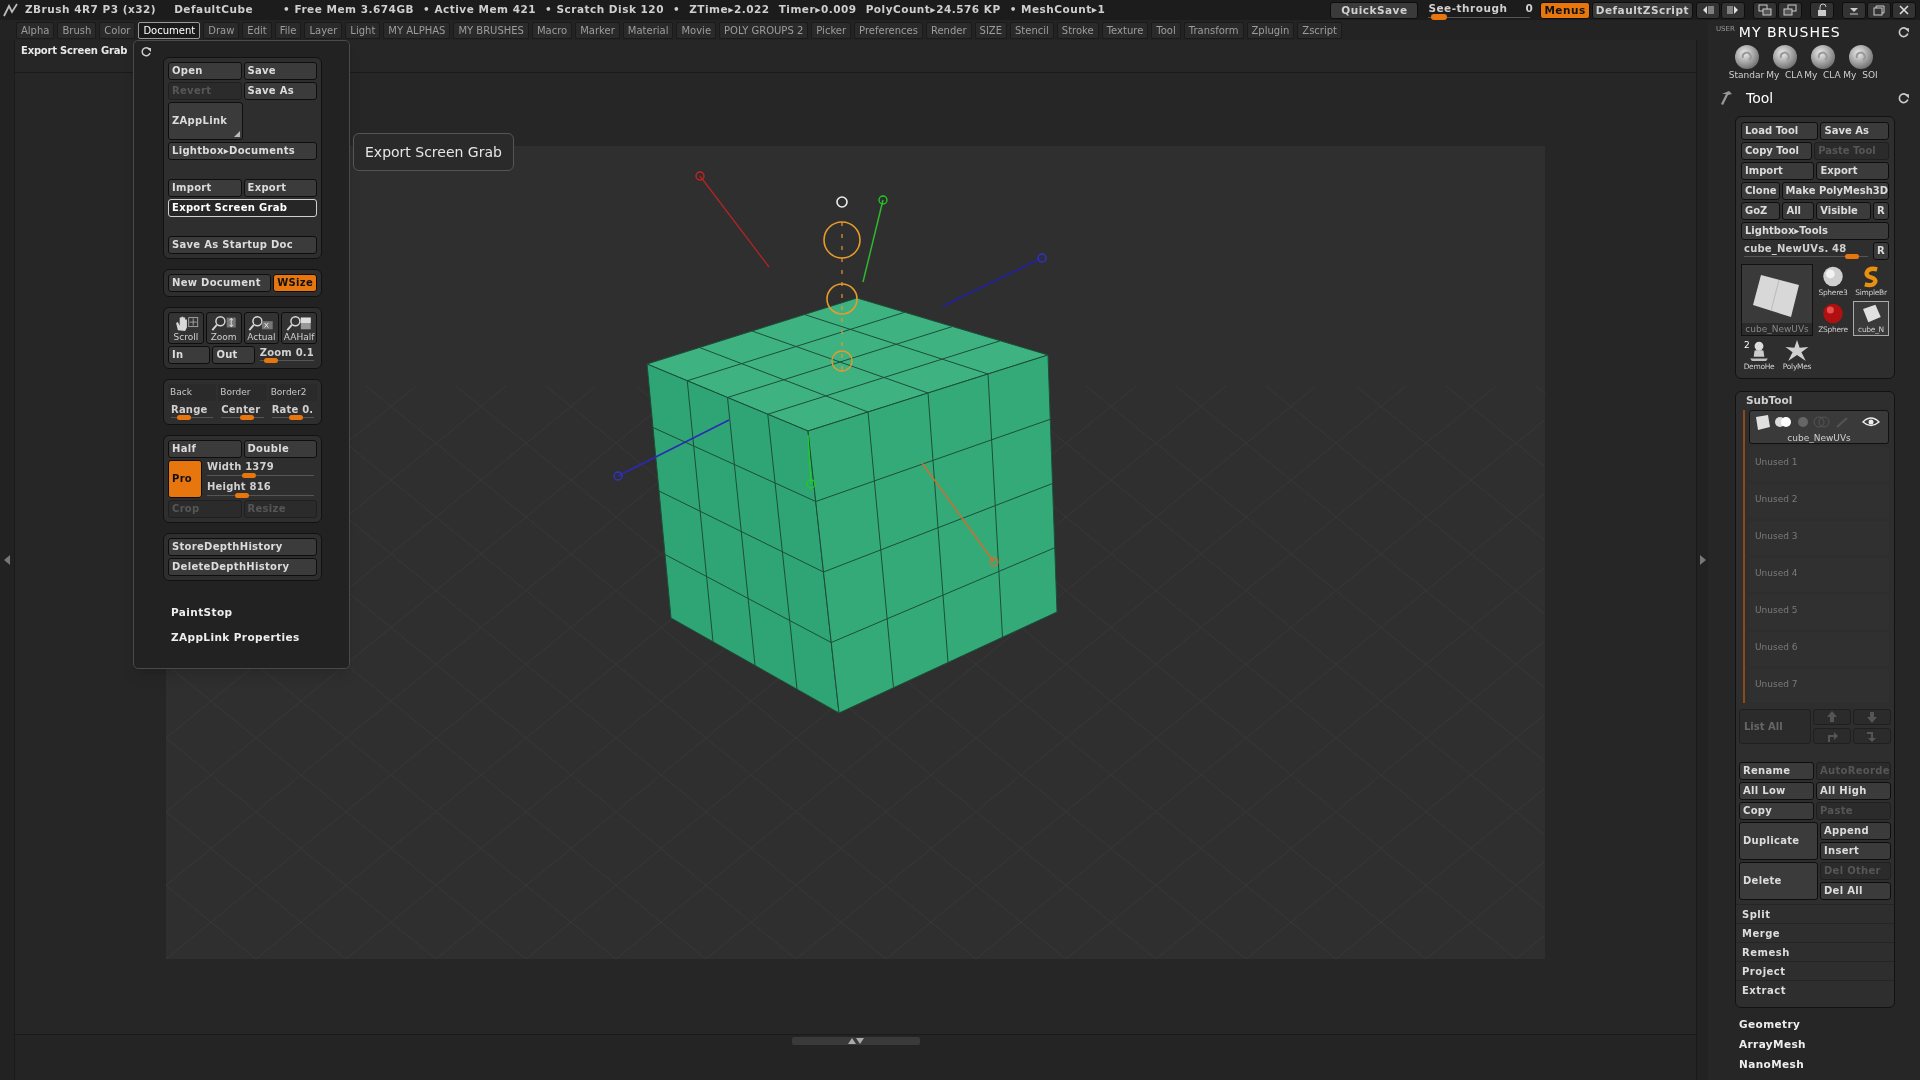 This screenshot has height=1080, width=1920. What do you see at coordinates (169, 30) in the screenshot?
I see `menu-item: Document` at bounding box center [169, 30].